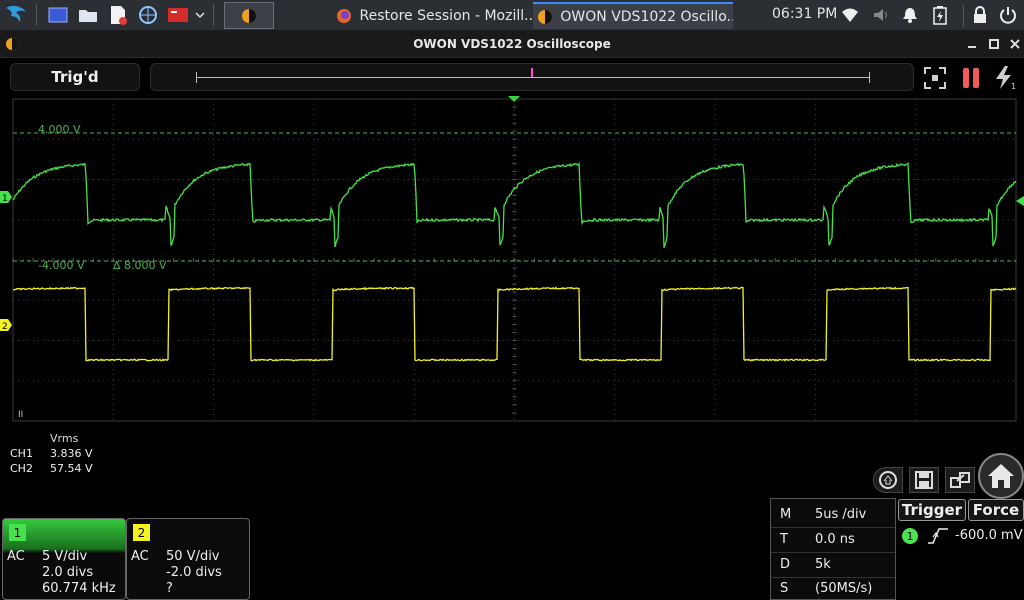 Image resolution: width=1024 pixels, height=600 pixels. Describe the element at coordinates (784, 588) in the screenshot. I see `timebase-key: S` at that location.